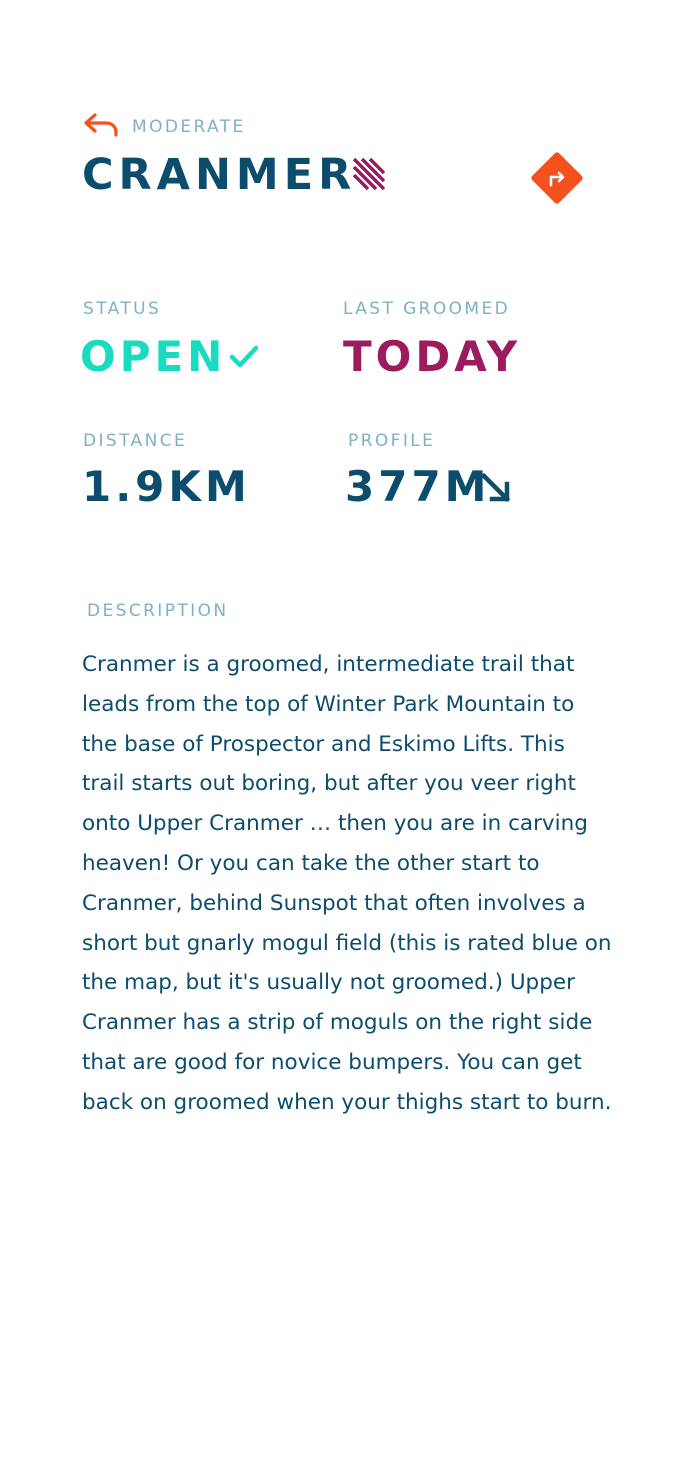  Describe the element at coordinates (244, 357) in the screenshot. I see `checkmark-icon` at that location.